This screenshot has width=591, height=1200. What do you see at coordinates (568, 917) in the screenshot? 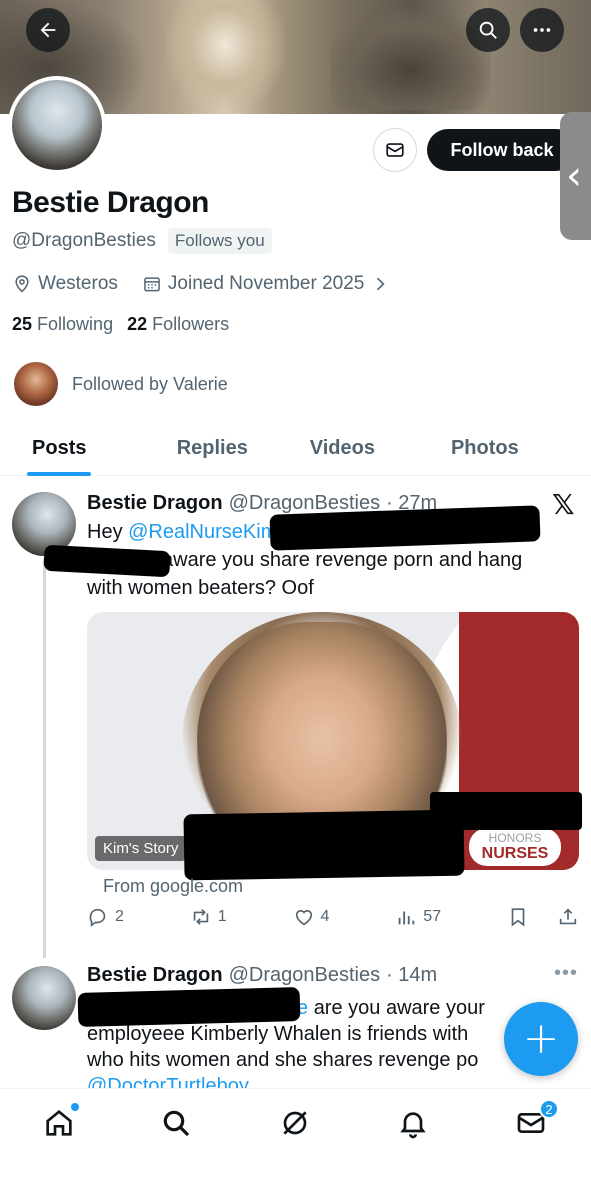
I see `share-icon` at bounding box center [568, 917].